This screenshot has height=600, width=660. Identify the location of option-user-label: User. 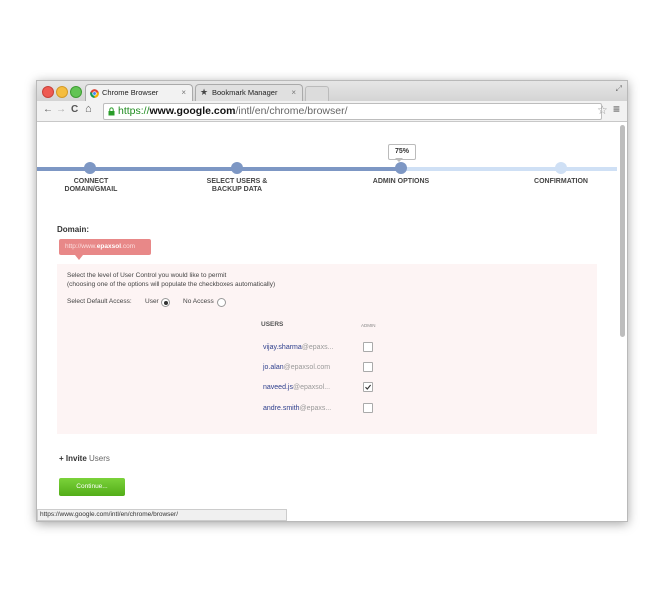
(152, 301).